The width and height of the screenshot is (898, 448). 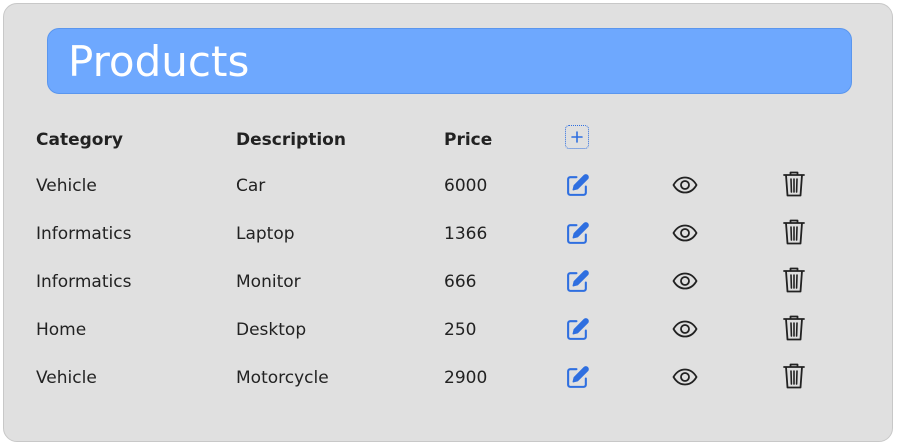 What do you see at coordinates (79, 140) in the screenshot?
I see `column-header-category: Category` at bounding box center [79, 140].